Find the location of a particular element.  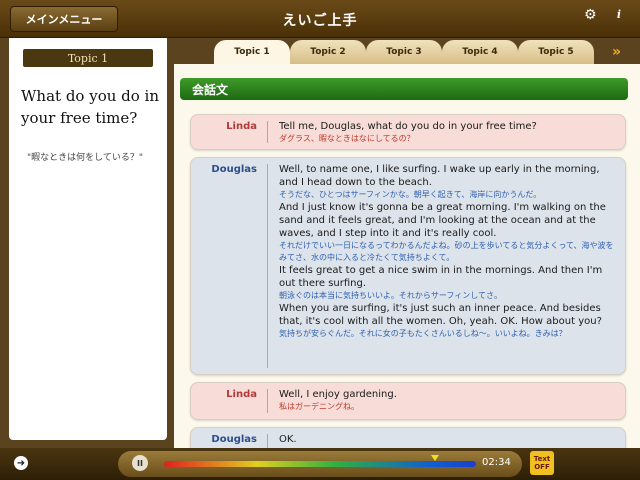

text-toggle-button: Text OFF is located at coordinates (542, 463).